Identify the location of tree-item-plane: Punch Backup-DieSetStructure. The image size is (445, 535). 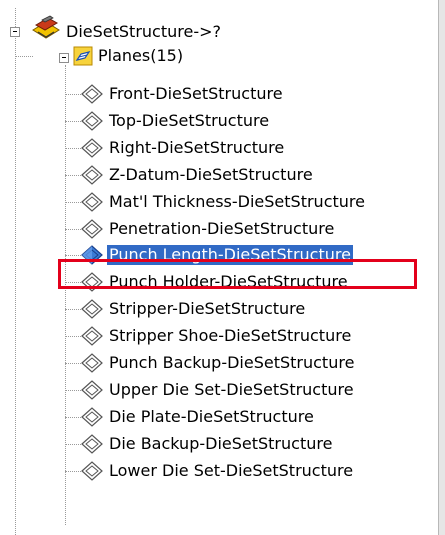
(218, 363).